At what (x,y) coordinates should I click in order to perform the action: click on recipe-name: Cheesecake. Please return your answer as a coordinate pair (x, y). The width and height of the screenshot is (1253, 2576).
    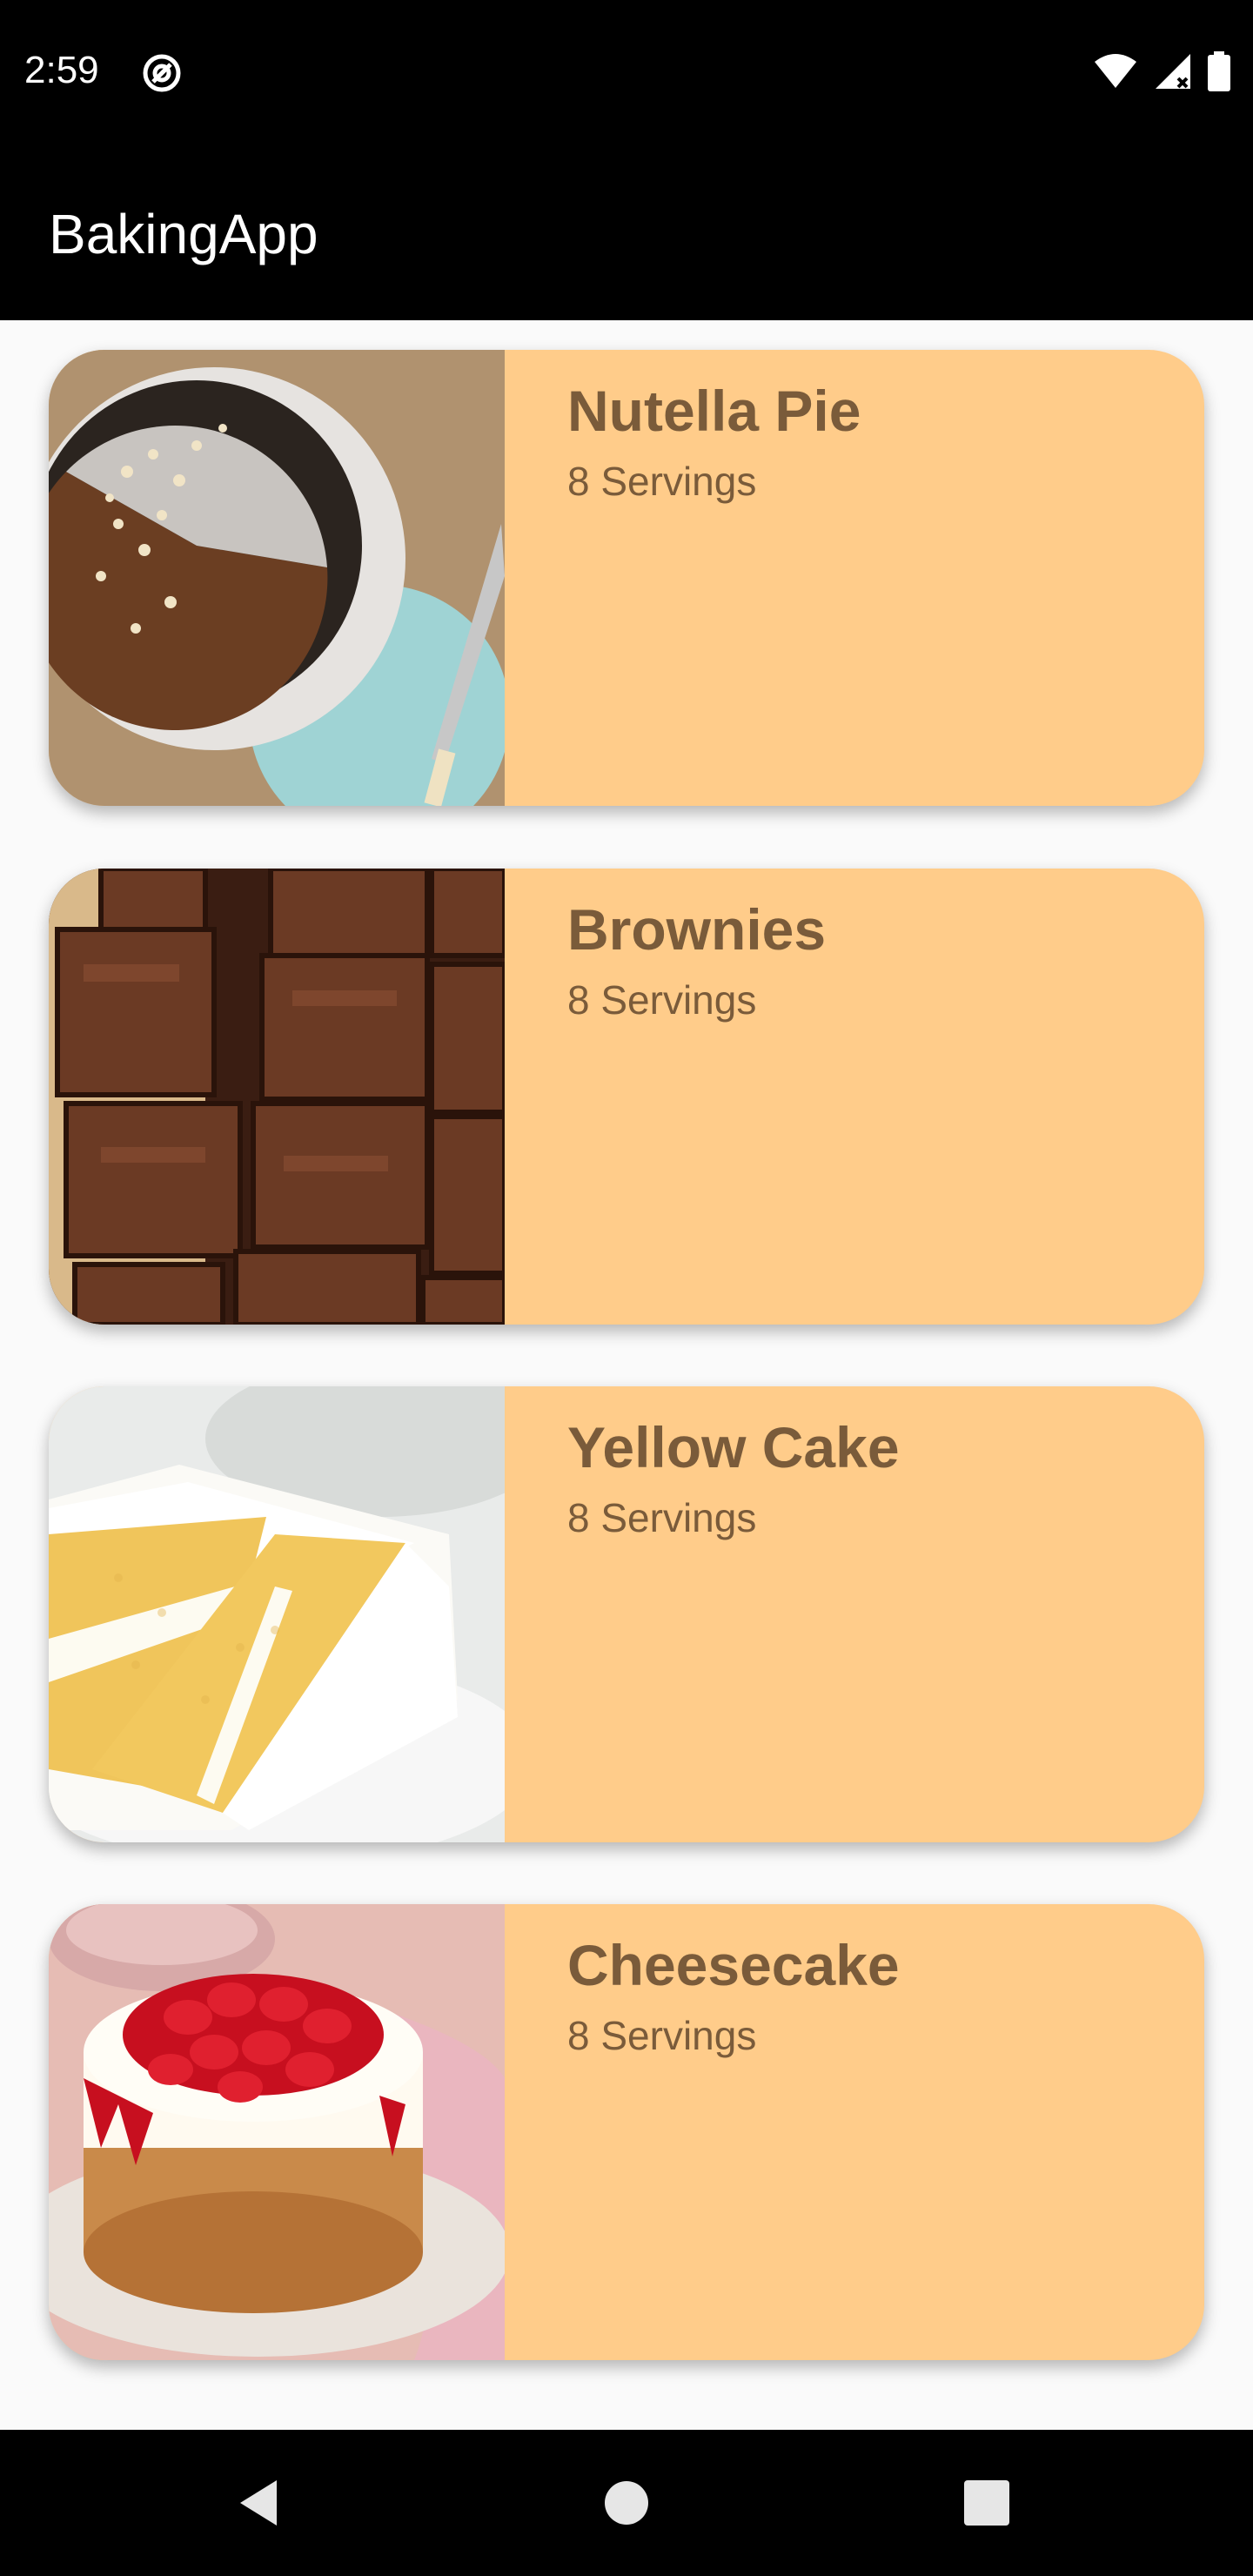
    Looking at the image, I should click on (733, 1965).